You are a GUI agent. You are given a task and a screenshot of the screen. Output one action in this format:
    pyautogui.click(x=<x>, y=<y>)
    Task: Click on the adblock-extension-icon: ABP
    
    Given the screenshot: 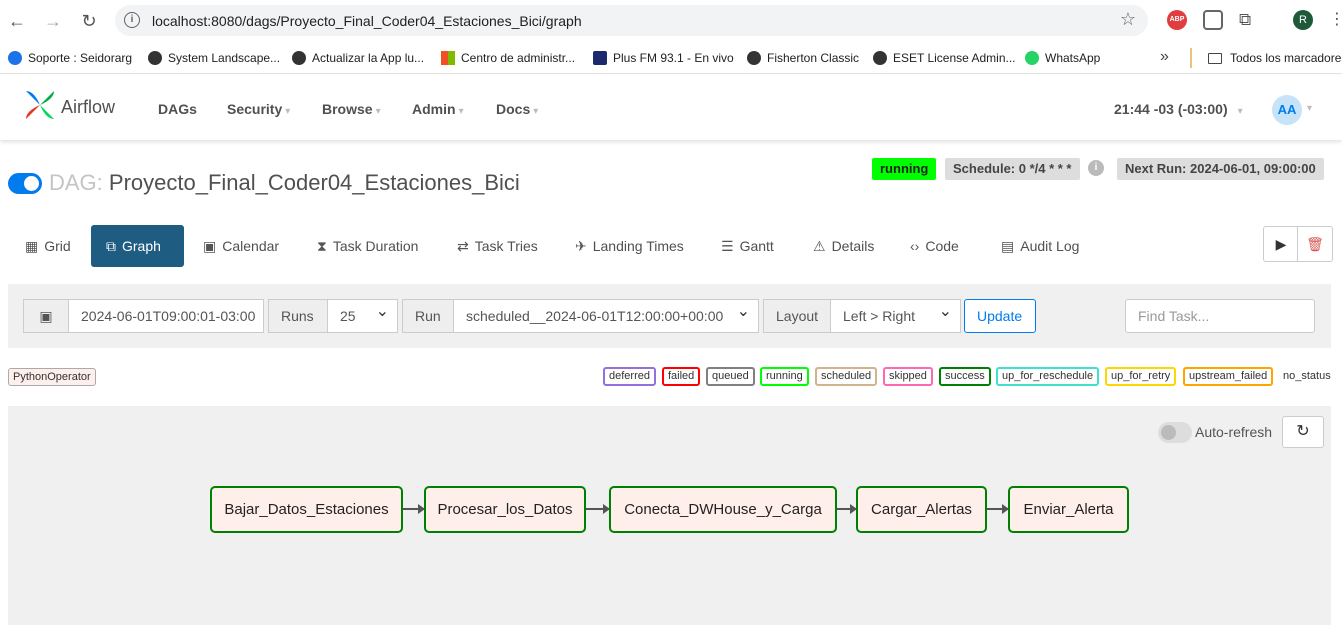 What is the action you would take?
    pyautogui.click(x=1177, y=20)
    